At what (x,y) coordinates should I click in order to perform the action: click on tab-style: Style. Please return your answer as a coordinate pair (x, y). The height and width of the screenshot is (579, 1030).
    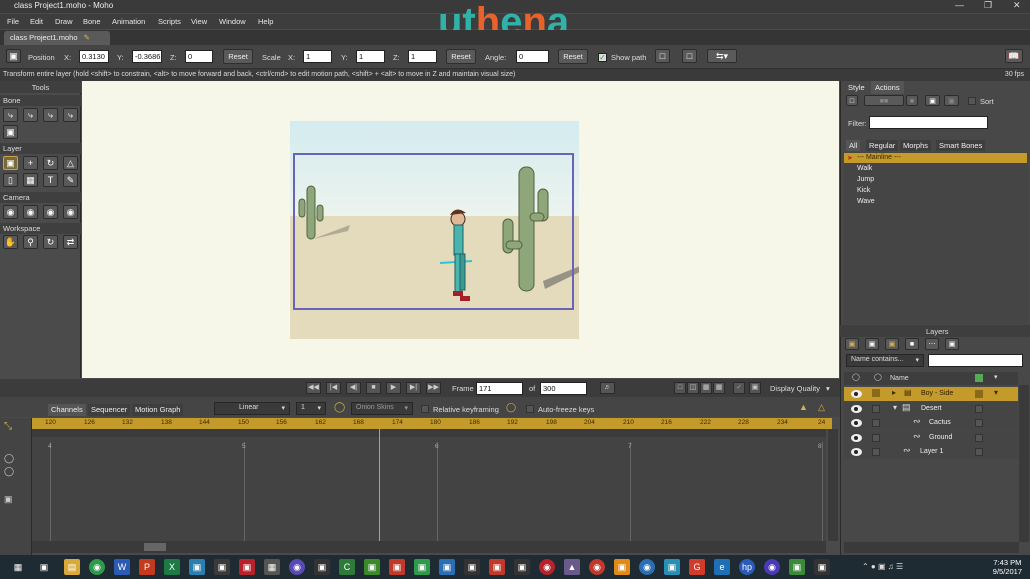
    Looking at the image, I should click on (856, 87).